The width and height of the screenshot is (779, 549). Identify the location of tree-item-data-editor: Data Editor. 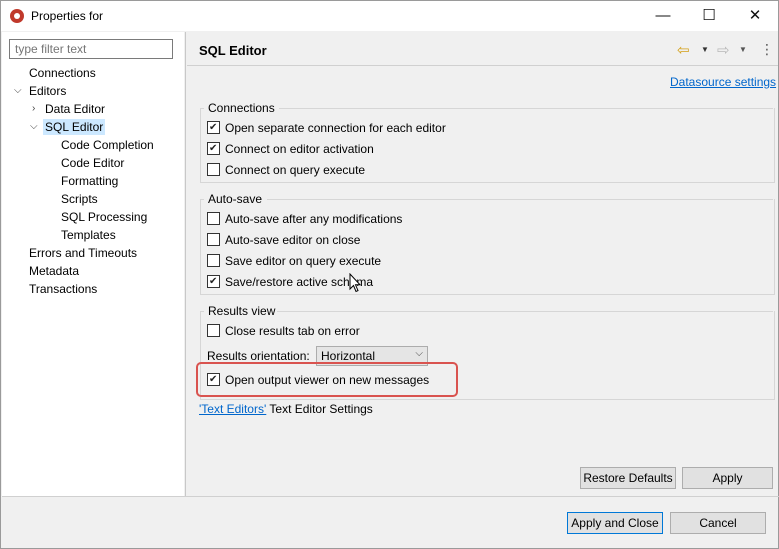
(75, 109).